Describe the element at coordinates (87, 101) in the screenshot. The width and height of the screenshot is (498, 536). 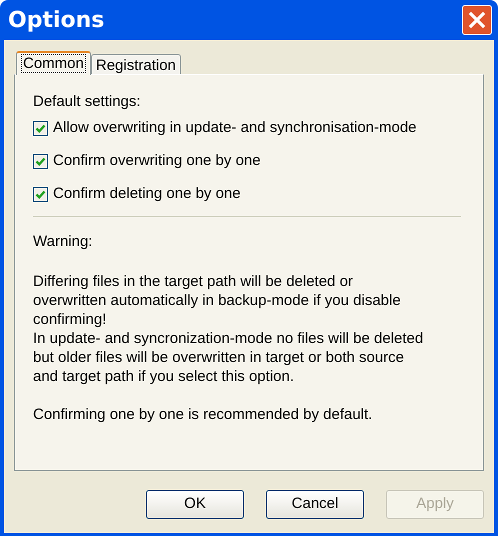
I see `section-heading: Default settings:` at that location.